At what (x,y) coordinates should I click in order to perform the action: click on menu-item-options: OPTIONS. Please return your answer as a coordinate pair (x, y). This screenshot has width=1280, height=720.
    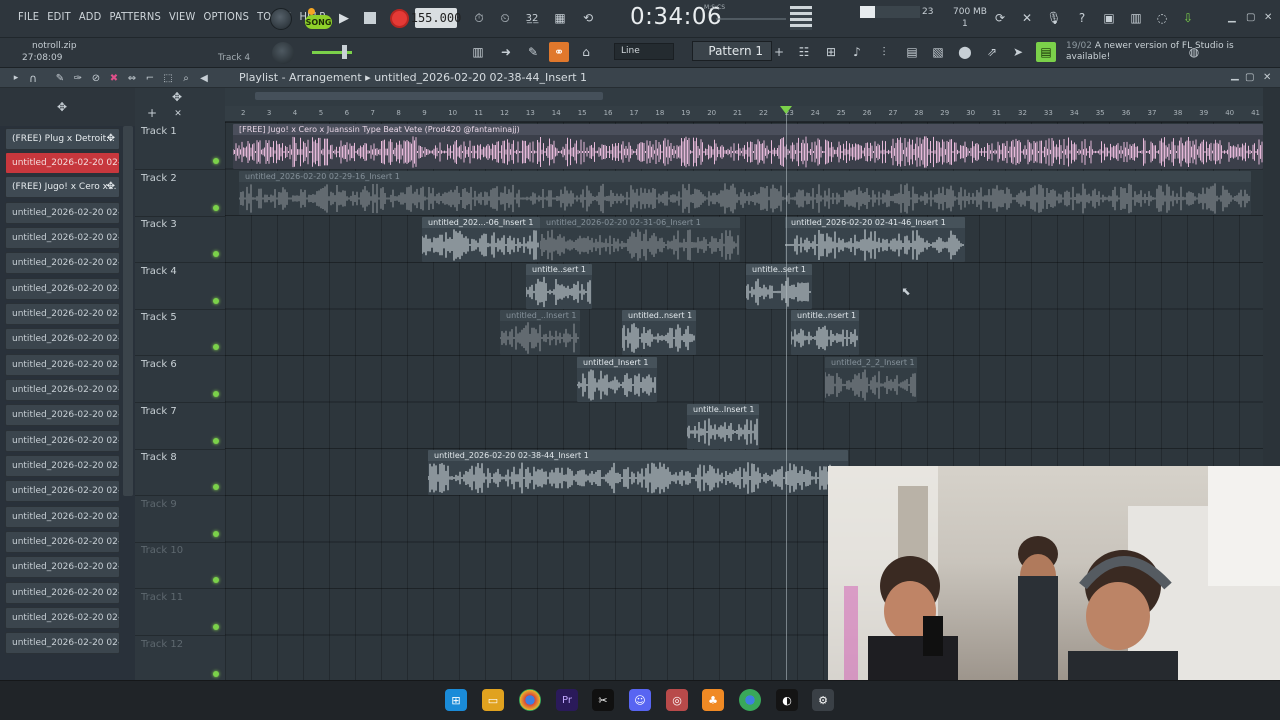
    Looking at the image, I should click on (226, 16).